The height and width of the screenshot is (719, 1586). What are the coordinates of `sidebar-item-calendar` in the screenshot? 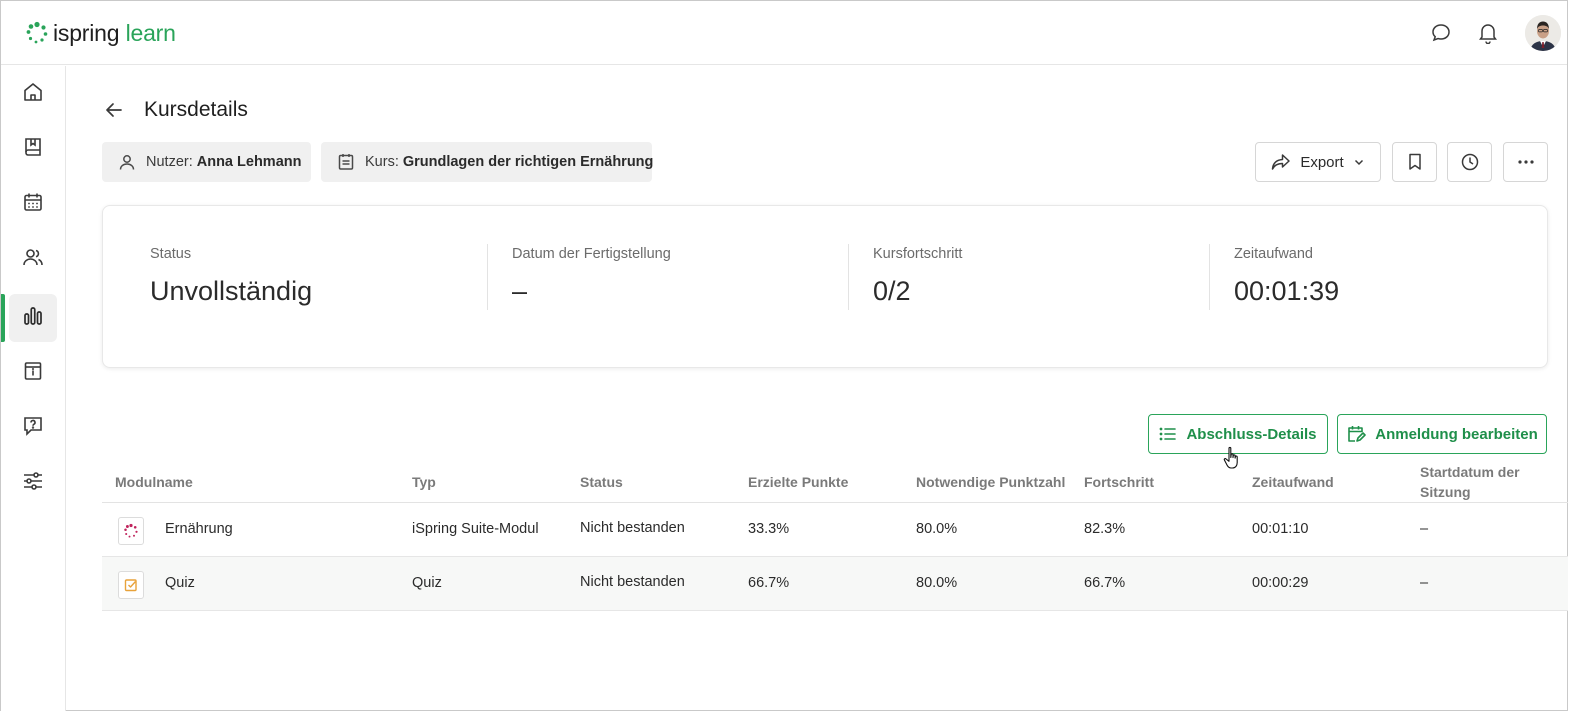 It's located at (33, 204).